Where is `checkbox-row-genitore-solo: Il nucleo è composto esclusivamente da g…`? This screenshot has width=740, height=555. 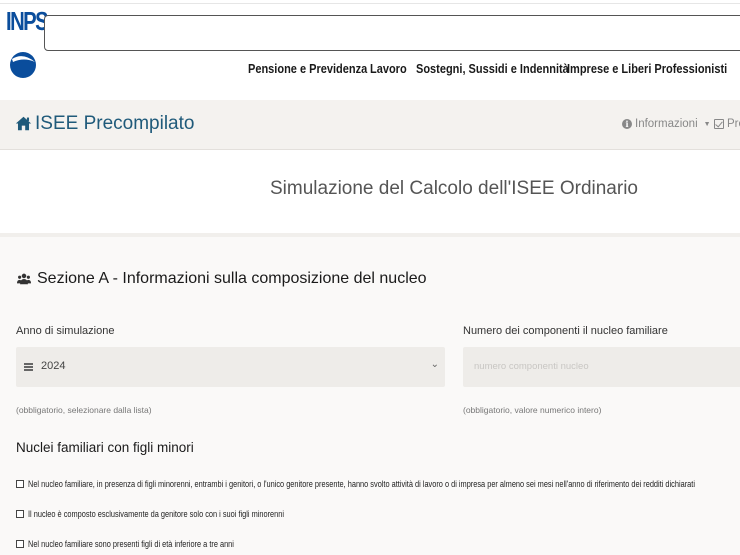
checkbox-row-genitore-solo: Il nucleo è composto esclusivamente da g… is located at coordinates (178, 514).